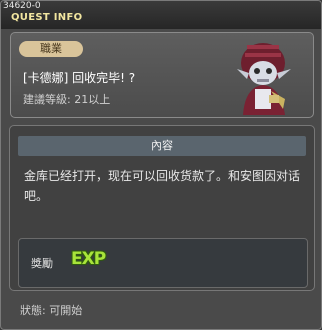 The image size is (322, 330). I want to click on window-title: QUEST INFO, so click(47, 17).